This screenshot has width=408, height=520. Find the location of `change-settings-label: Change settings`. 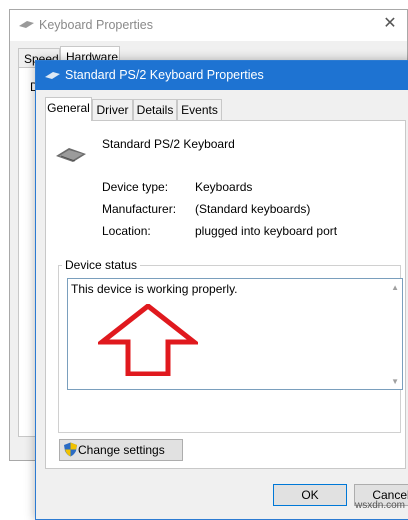

change-settings-label: Change settings is located at coordinates (121, 450).